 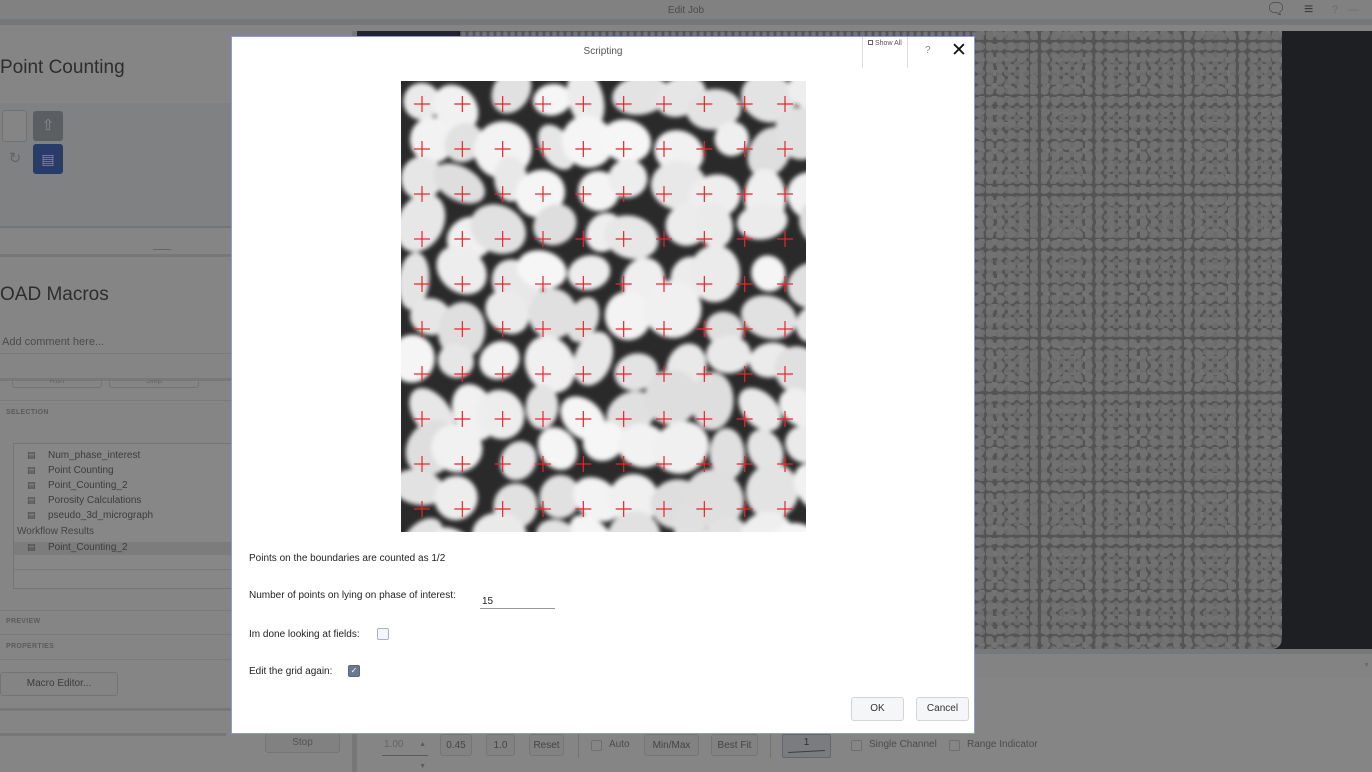 What do you see at coordinates (885, 43) in the screenshot?
I see `show-all-toggle: Show All` at bounding box center [885, 43].